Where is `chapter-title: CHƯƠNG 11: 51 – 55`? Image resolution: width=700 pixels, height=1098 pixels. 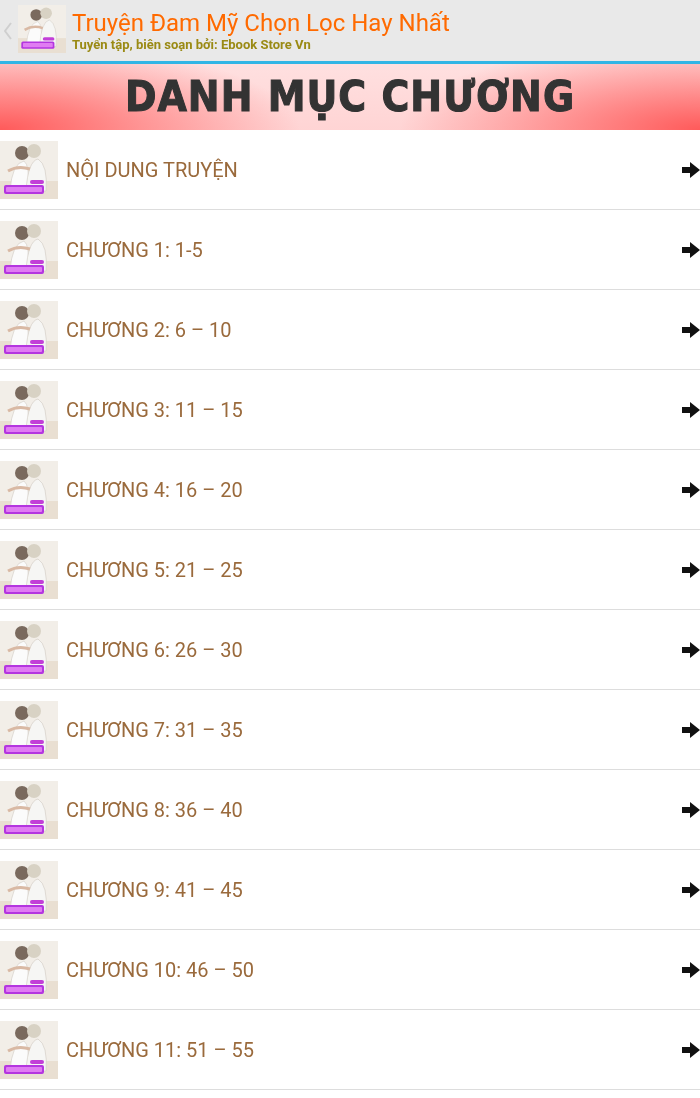 chapter-title: CHƯƠNG 11: 51 – 55 is located at coordinates (161, 1049).